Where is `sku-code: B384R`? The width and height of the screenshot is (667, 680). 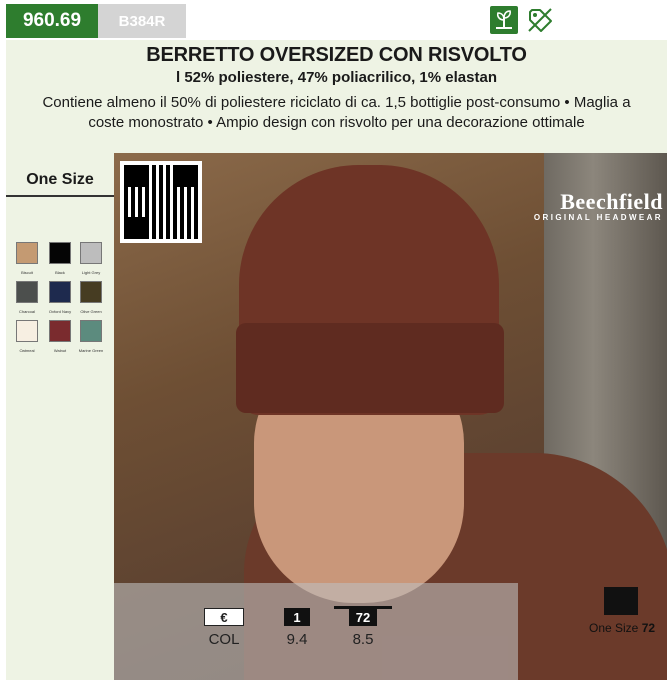 sku-code: B384R is located at coordinates (142, 21).